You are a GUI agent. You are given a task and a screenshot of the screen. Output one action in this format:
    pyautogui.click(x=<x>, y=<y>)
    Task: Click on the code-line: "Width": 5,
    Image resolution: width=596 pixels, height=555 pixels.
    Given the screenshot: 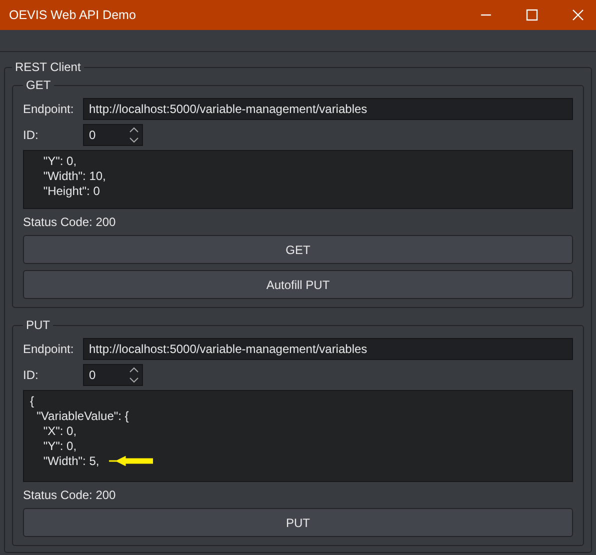 What is the action you would take?
    pyautogui.click(x=71, y=461)
    